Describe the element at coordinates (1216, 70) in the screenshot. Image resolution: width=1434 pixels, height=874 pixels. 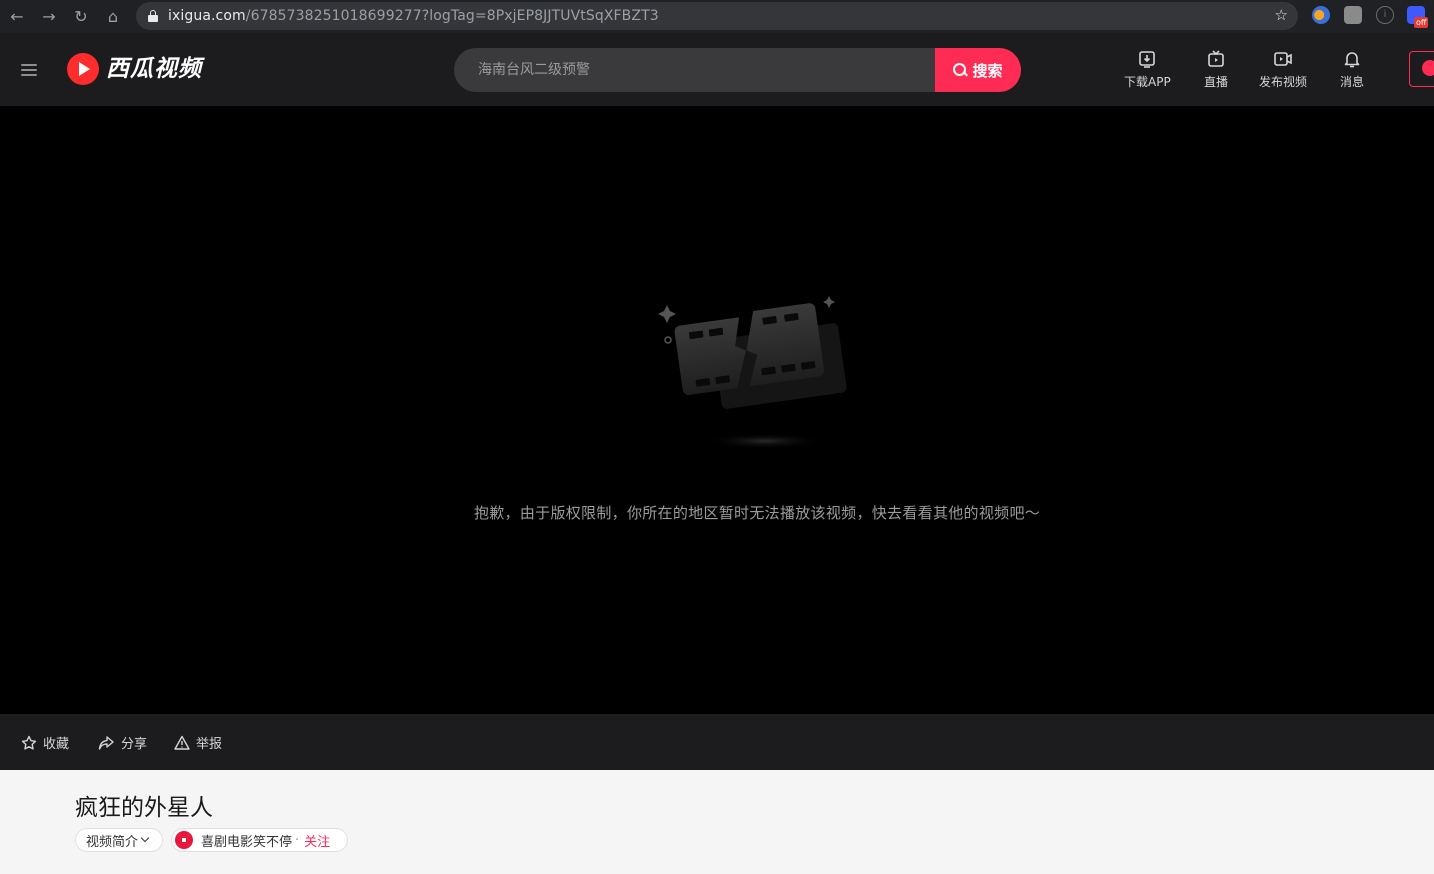
I see `nav-live: 直播` at that location.